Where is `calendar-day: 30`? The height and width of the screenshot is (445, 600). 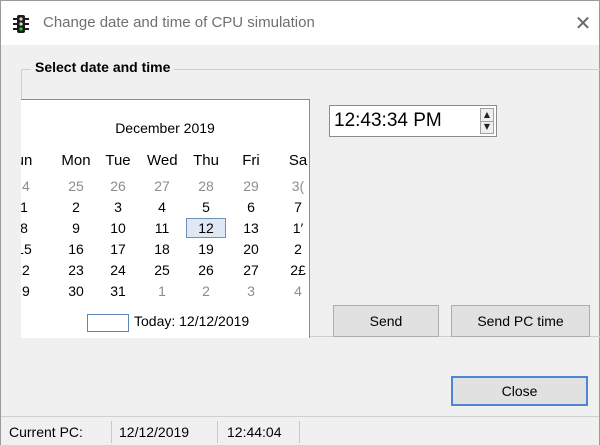
calendar-day: 30 is located at coordinates (76, 291).